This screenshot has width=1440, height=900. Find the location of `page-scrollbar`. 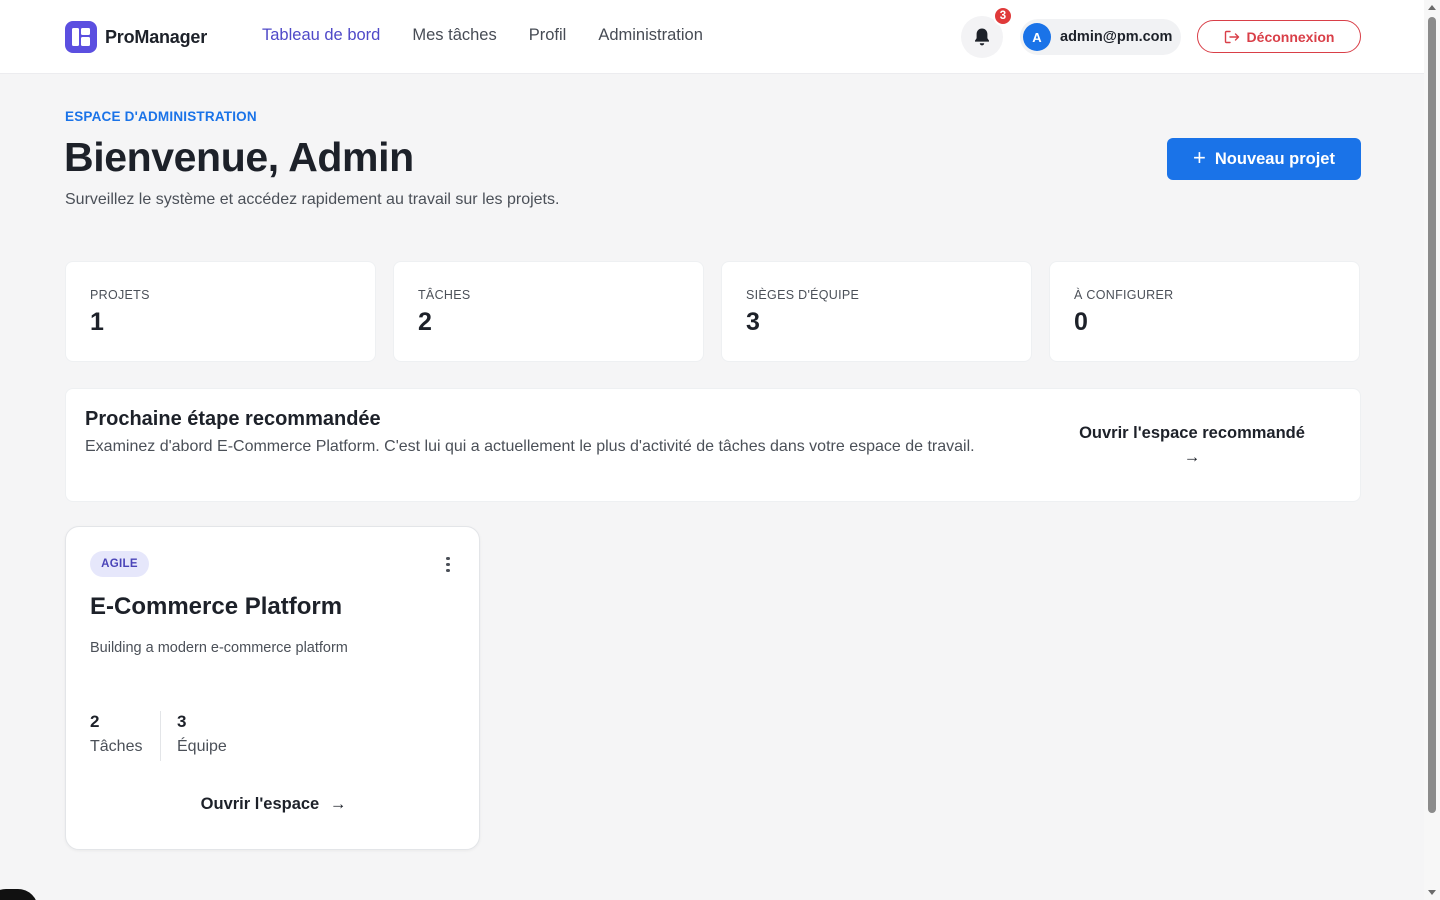

page-scrollbar is located at coordinates (1432, 450).